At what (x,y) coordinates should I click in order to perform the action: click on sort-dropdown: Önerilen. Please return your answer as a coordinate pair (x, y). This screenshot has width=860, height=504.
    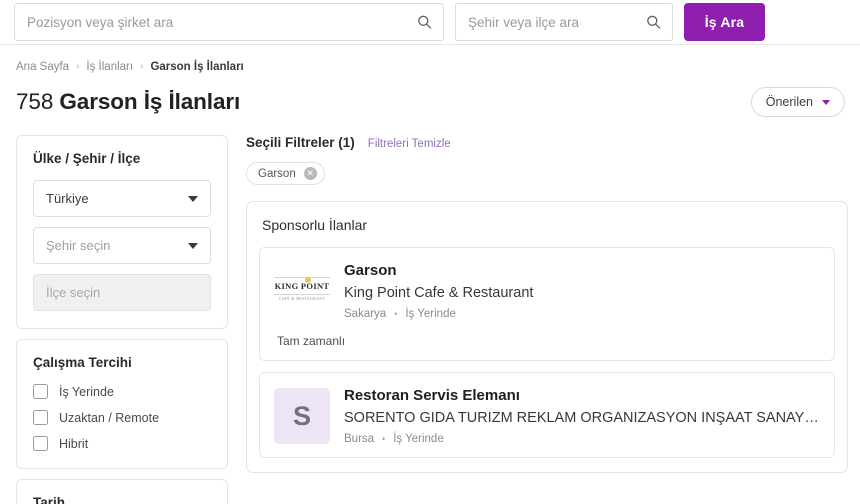
    Looking at the image, I should click on (797, 102).